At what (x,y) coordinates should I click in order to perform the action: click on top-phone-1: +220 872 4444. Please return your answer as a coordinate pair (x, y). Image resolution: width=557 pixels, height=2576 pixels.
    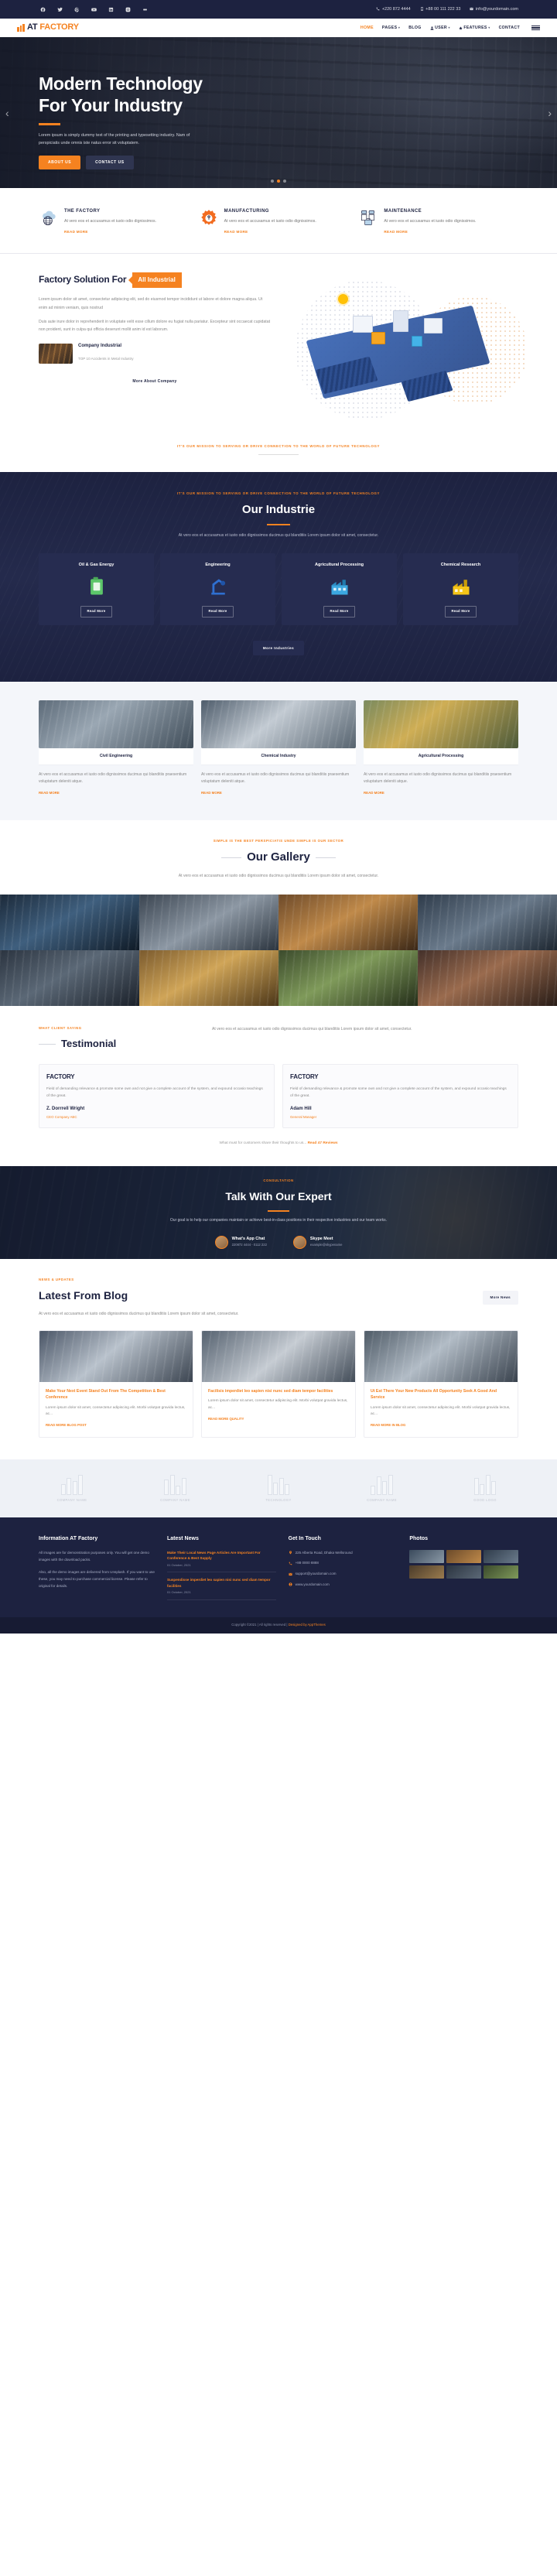
    Looking at the image, I should click on (393, 10).